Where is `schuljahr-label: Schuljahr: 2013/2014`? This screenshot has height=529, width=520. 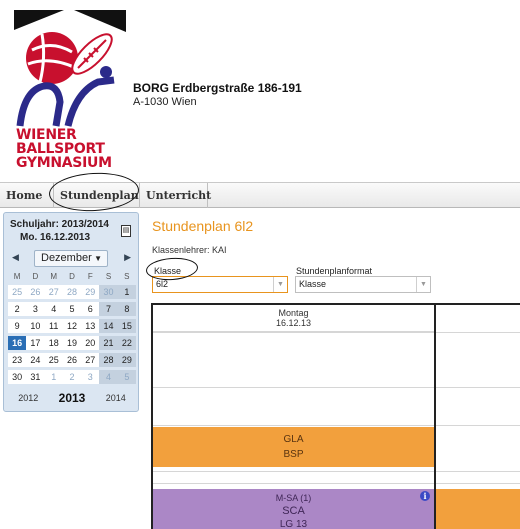 schuljahr-label: Schuljahr: 2013/2014 is located at coordinates (59, 224).